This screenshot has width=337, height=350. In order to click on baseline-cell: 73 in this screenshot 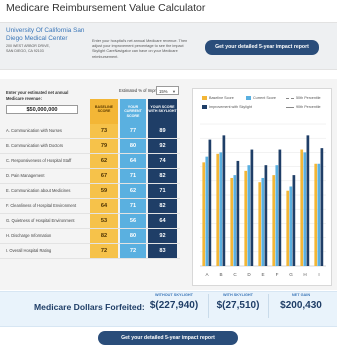, I will do `click(104, 131)`.